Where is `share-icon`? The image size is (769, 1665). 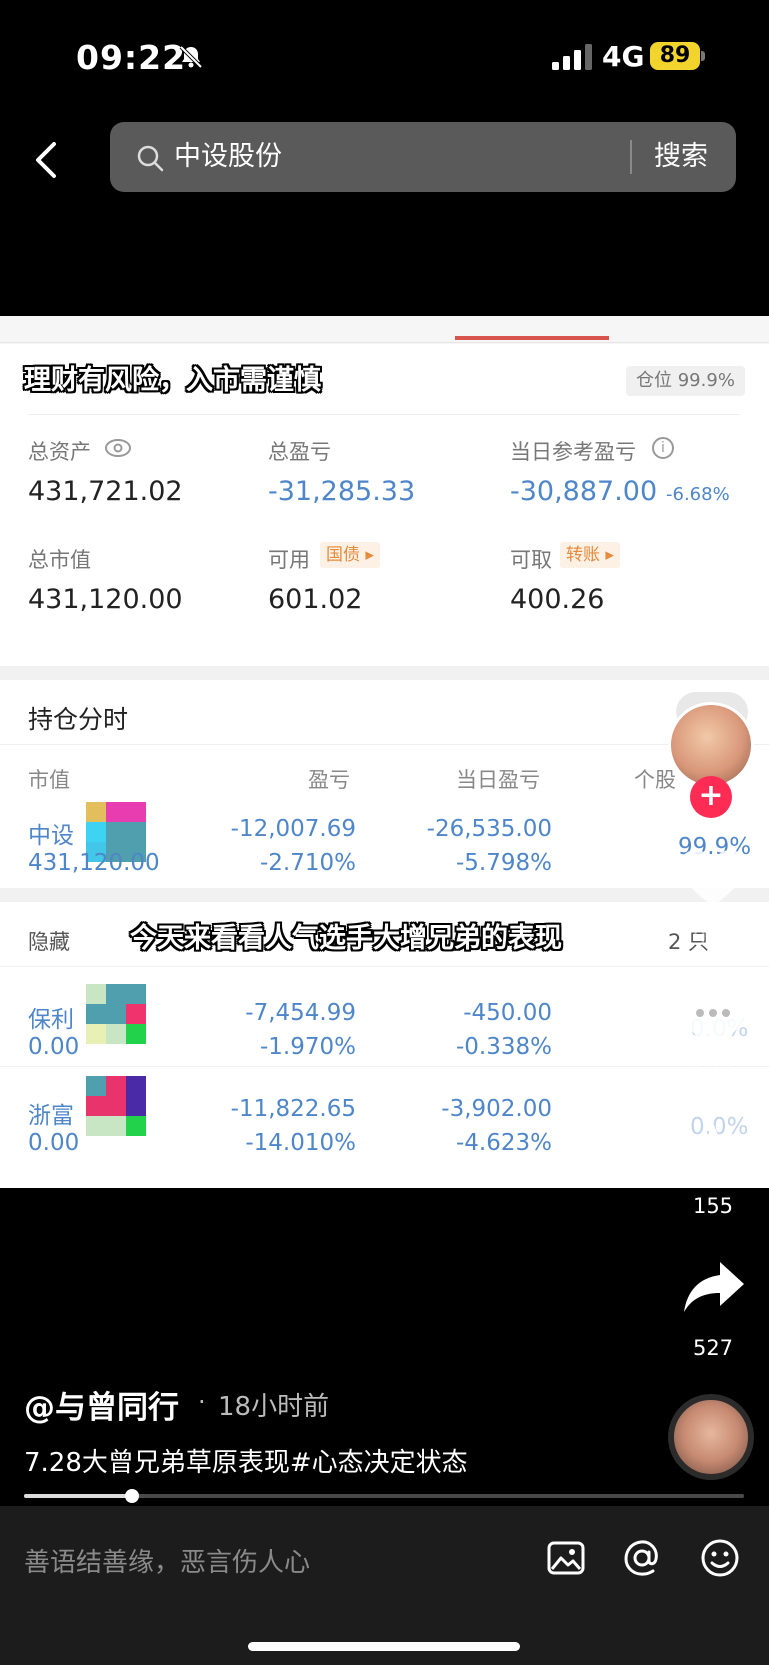 share-icon is located at coordinates (714, 1287).